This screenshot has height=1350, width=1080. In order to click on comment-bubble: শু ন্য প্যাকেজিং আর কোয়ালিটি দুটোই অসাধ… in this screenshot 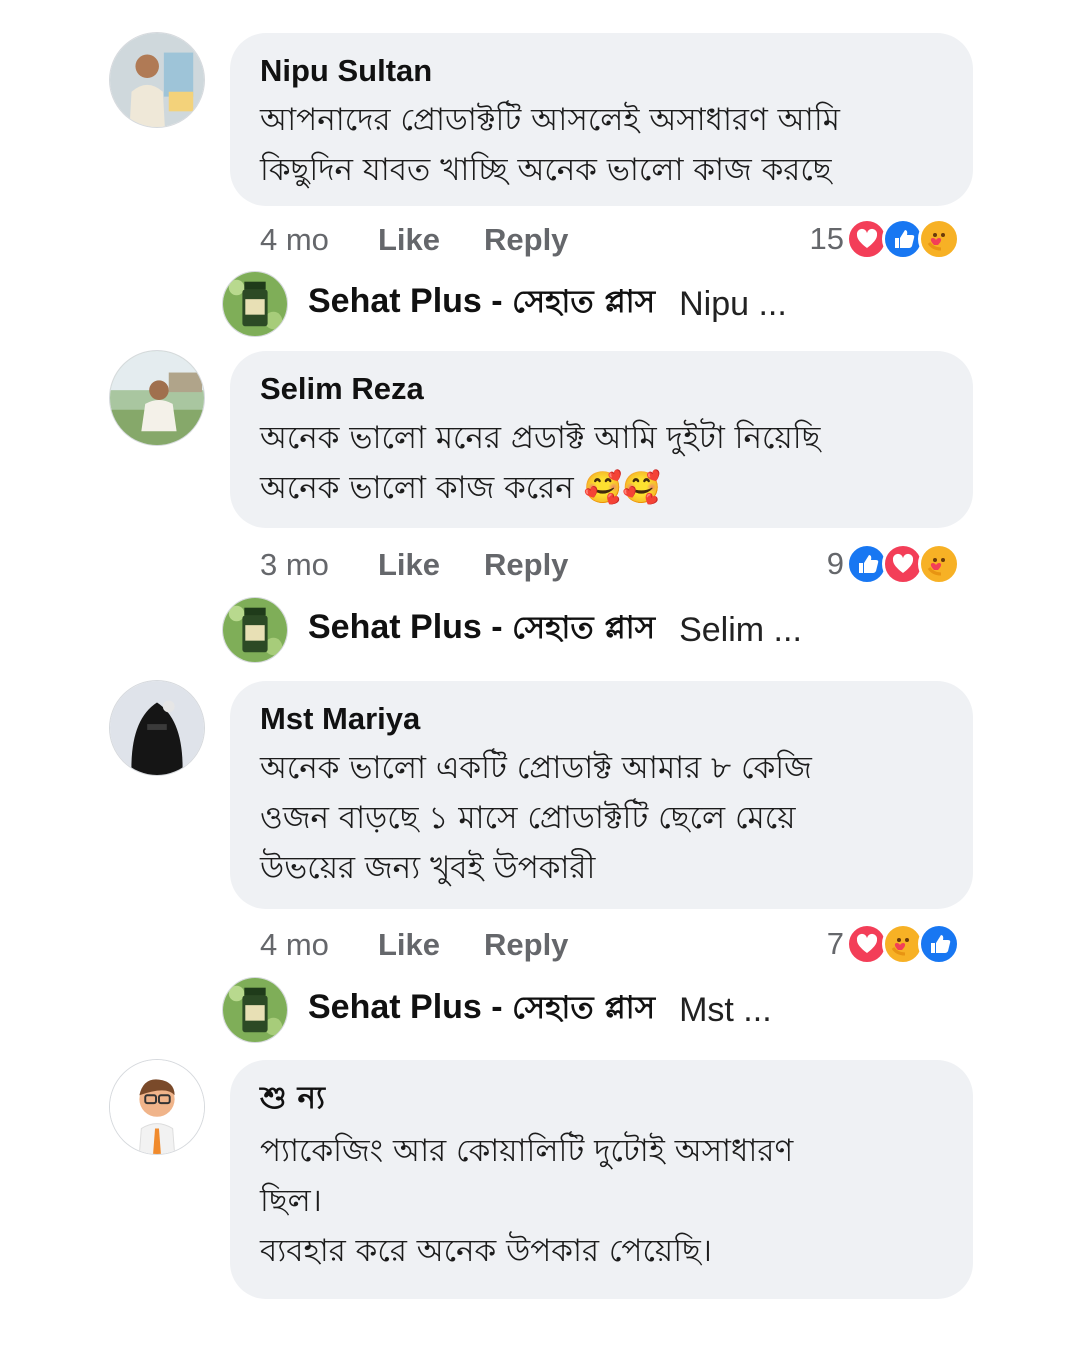, I will do `click(601, 1179)`.